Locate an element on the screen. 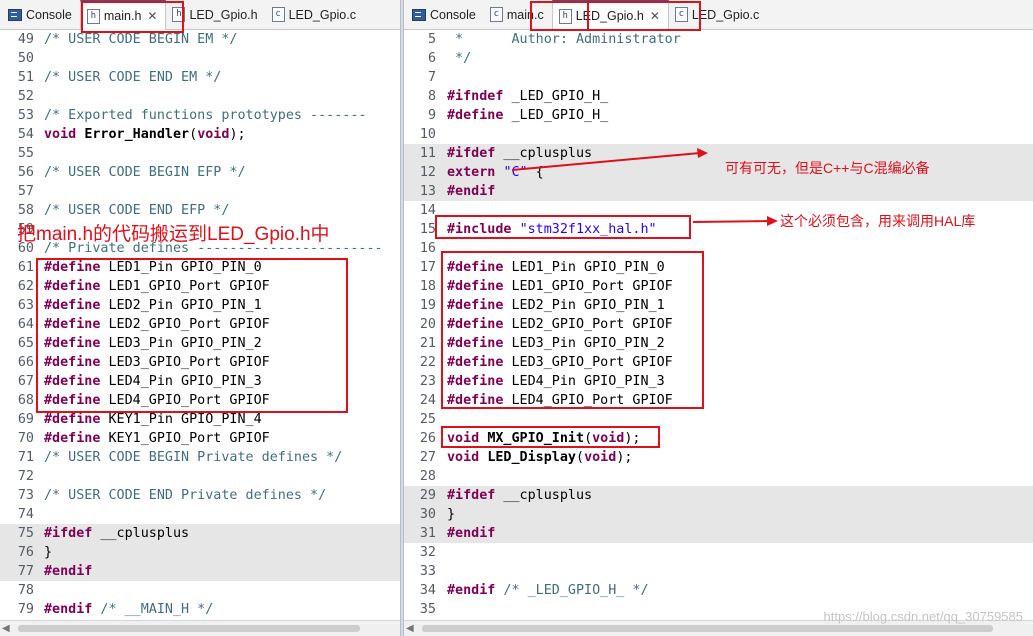  console-icon is located at coordinates (15, 14).